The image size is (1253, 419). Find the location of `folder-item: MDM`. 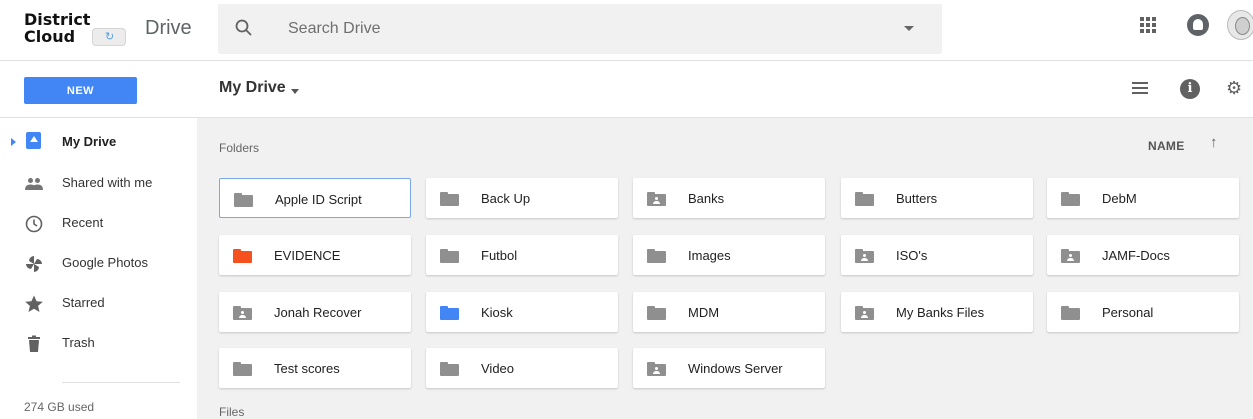

folder-item: MDM is located at coordinates (729, 312).